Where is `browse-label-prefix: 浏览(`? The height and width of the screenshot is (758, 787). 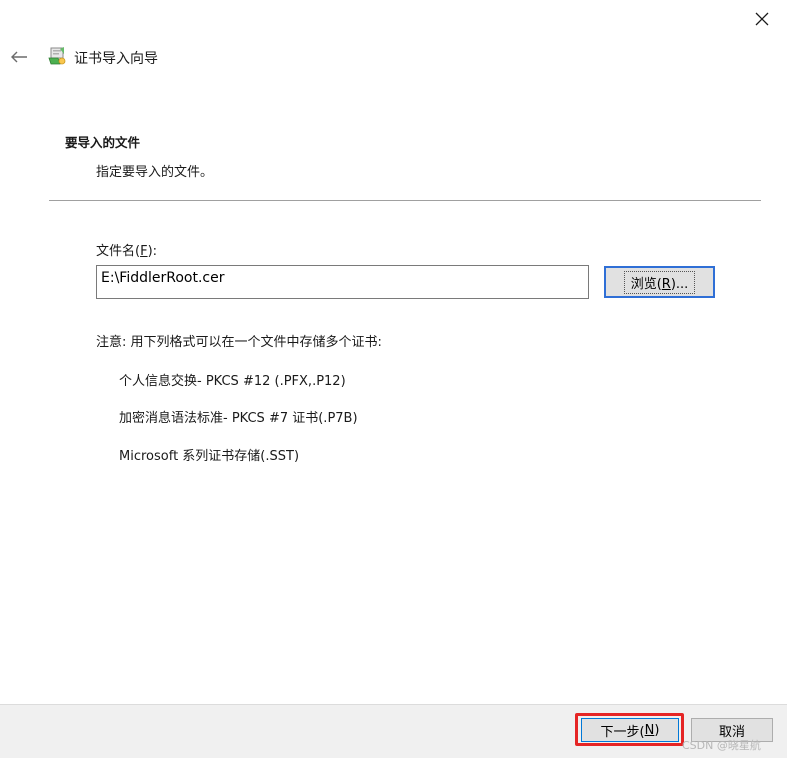
browse-label-prefix: 浏览( is located at coordinates (646, 284).